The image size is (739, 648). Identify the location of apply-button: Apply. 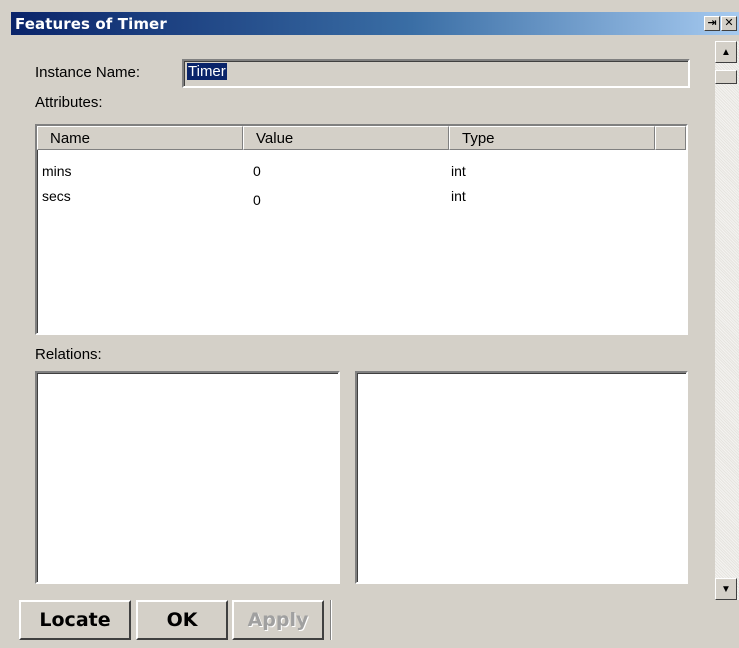
(278, 620).